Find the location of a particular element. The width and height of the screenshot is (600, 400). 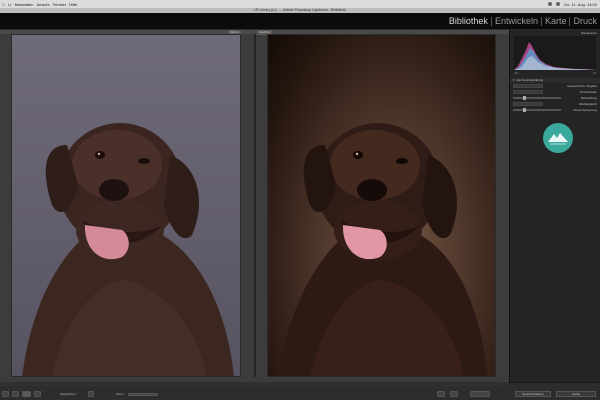

module-print: Druck is located at coordinates (585, 21).